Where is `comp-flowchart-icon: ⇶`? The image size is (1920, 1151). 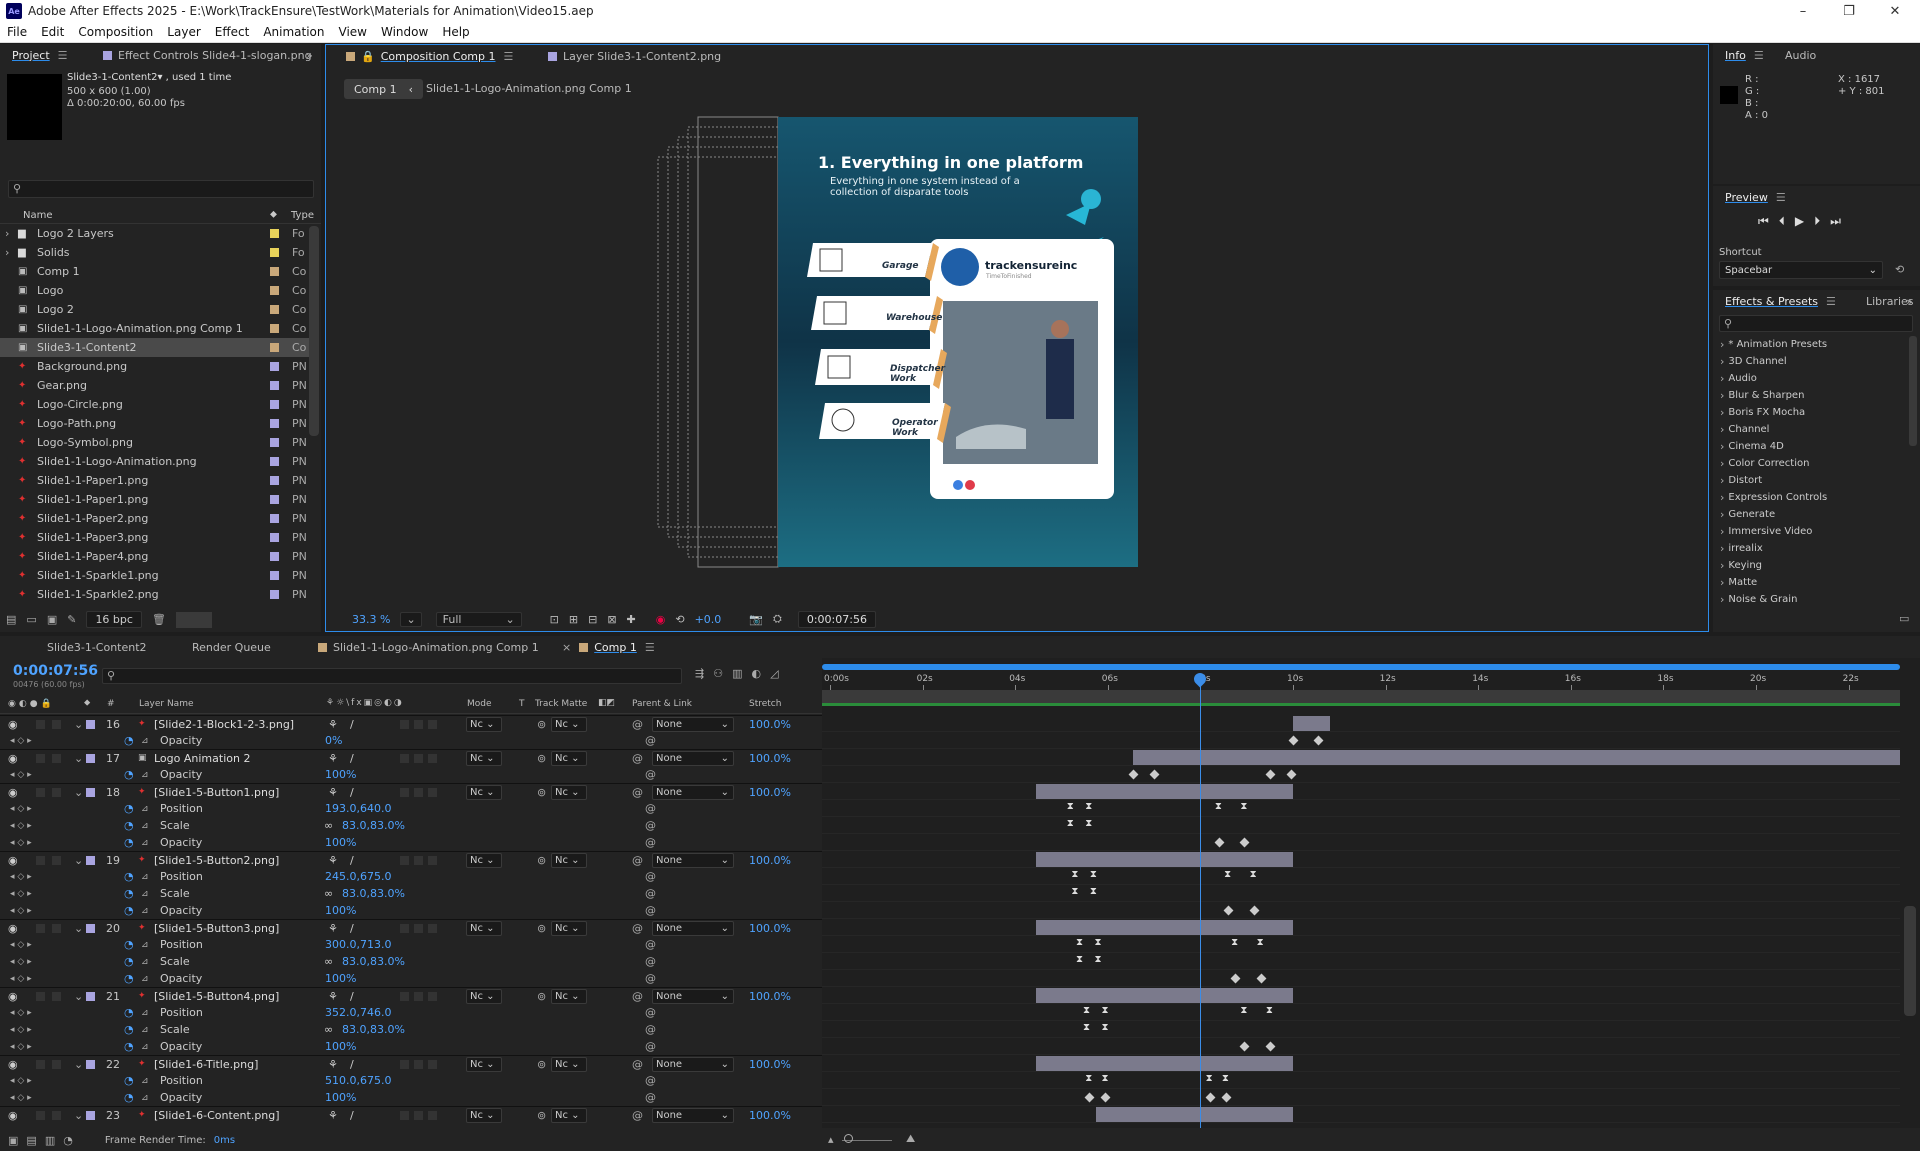
comp-flowchart-icon: ⇶ is located at coordinates (699, 673).